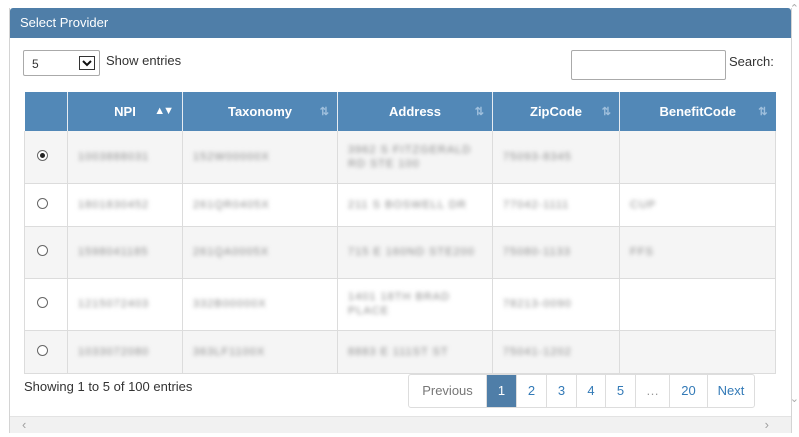 The height and width of the screenshot is (437, 799). Describe the element at coordinates (689, 391) in the screenshot. I see `pagination-page-20: 20` at that location.